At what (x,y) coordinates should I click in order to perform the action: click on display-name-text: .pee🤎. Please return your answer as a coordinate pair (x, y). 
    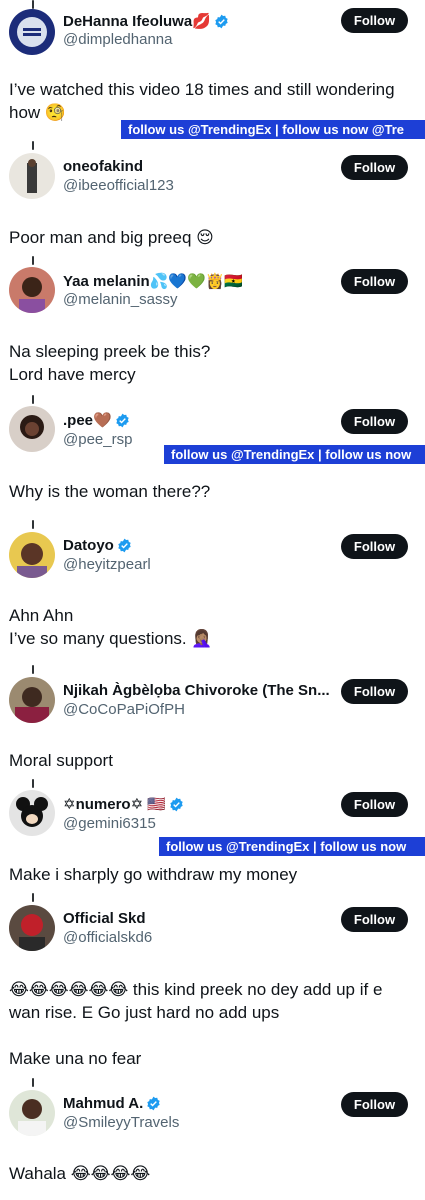
    Looking at the image, I should click on (87, 420).